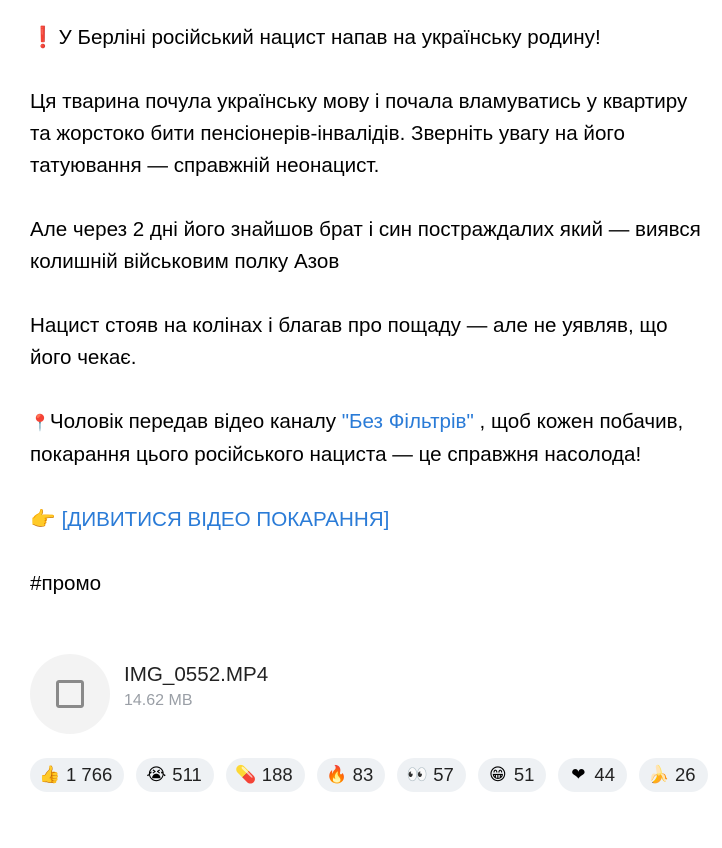 This screenshot has width=722, height=848. What do you see at coordinates (351, 775) in the screenshot?
I see `reaction-fire: 🔥 83` at bounding box center [351, 775].